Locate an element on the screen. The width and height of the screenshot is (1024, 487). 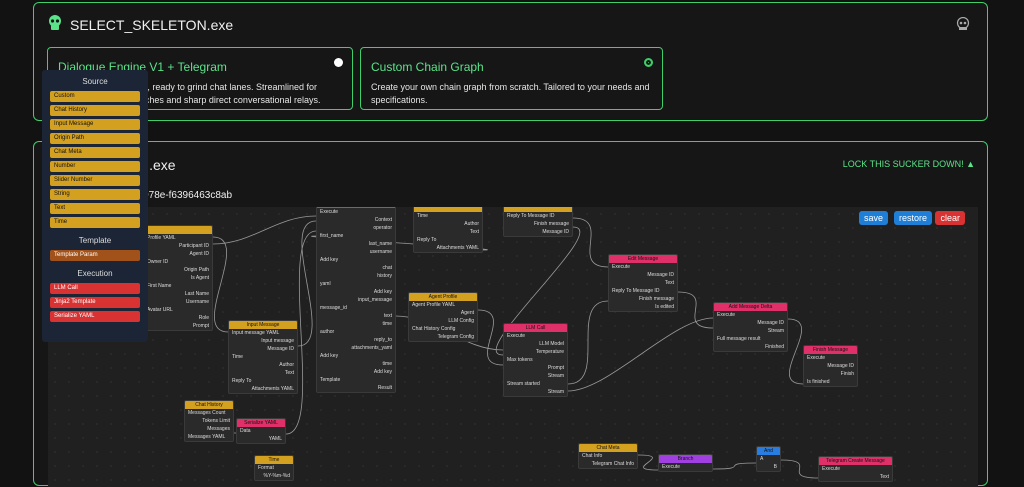
node-port: Attachments YAML is located at coordinates (263, 389).